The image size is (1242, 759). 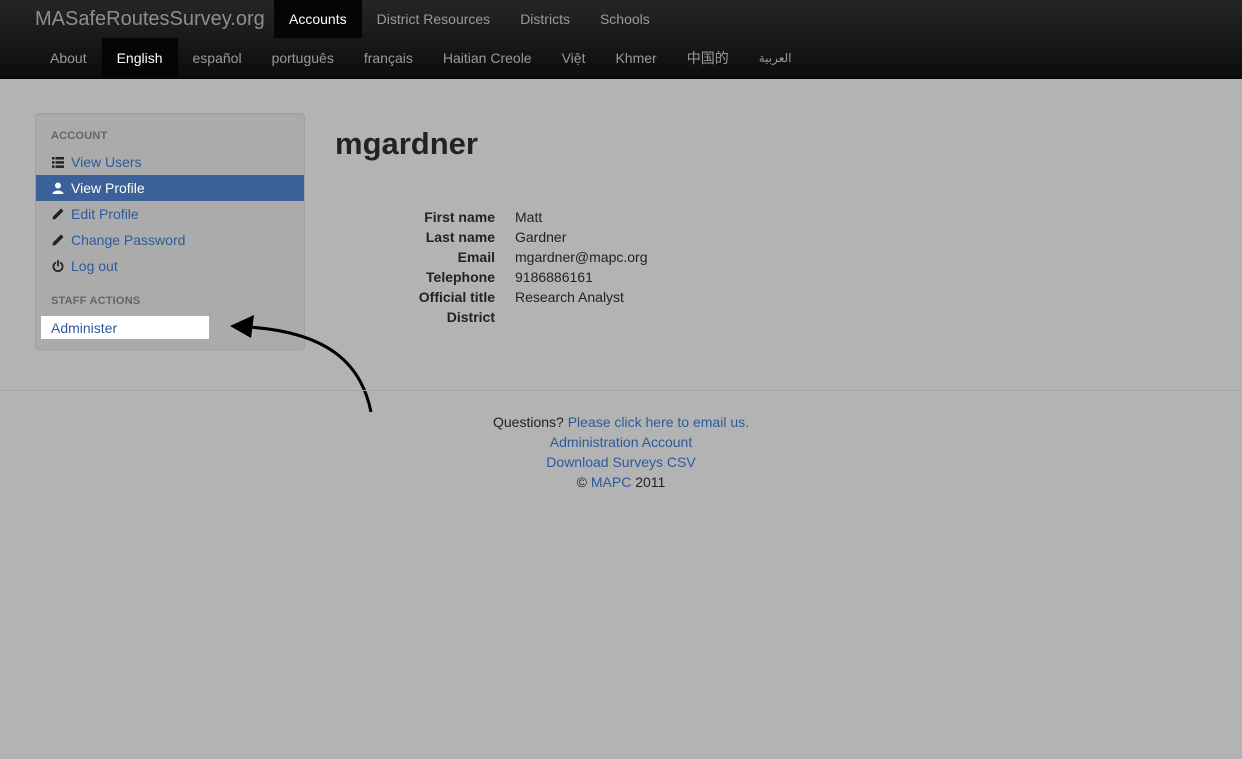 I want to click on footer-divider, so click(x=621, y=390).